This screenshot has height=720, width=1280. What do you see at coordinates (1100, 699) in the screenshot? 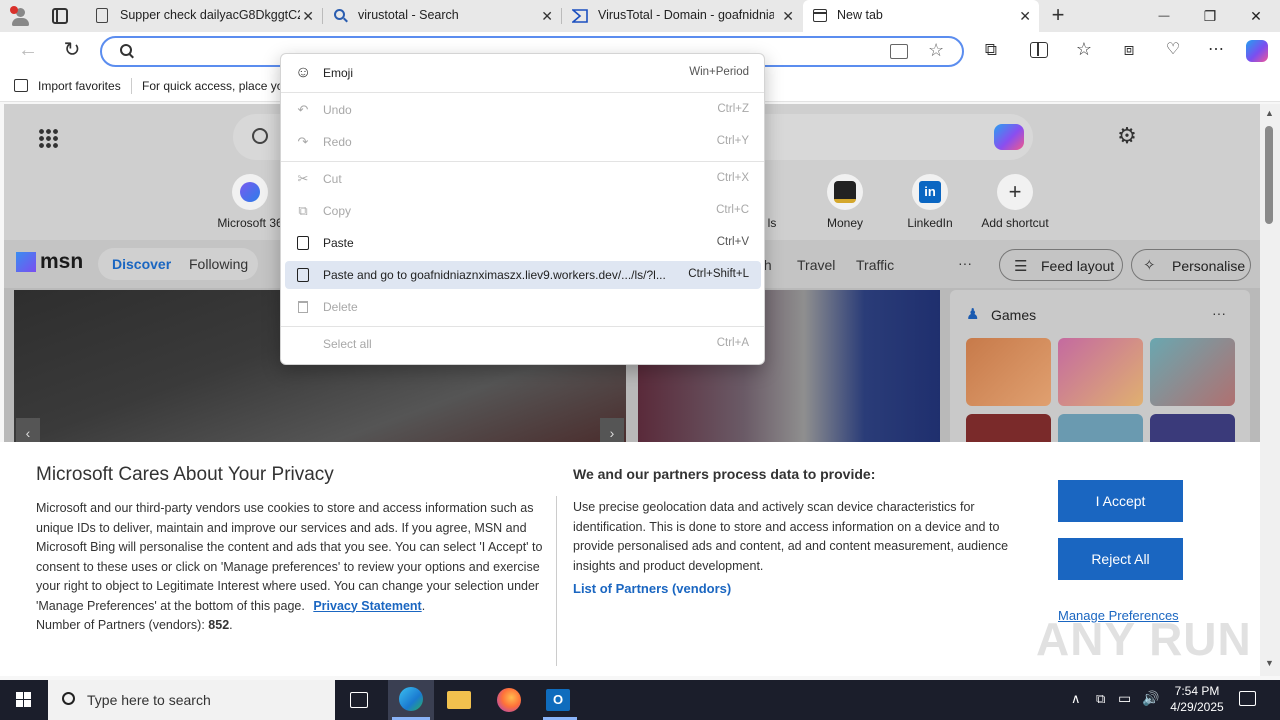
I see `system-tray-icon: ⧉` at bounding box center [1100, 699].